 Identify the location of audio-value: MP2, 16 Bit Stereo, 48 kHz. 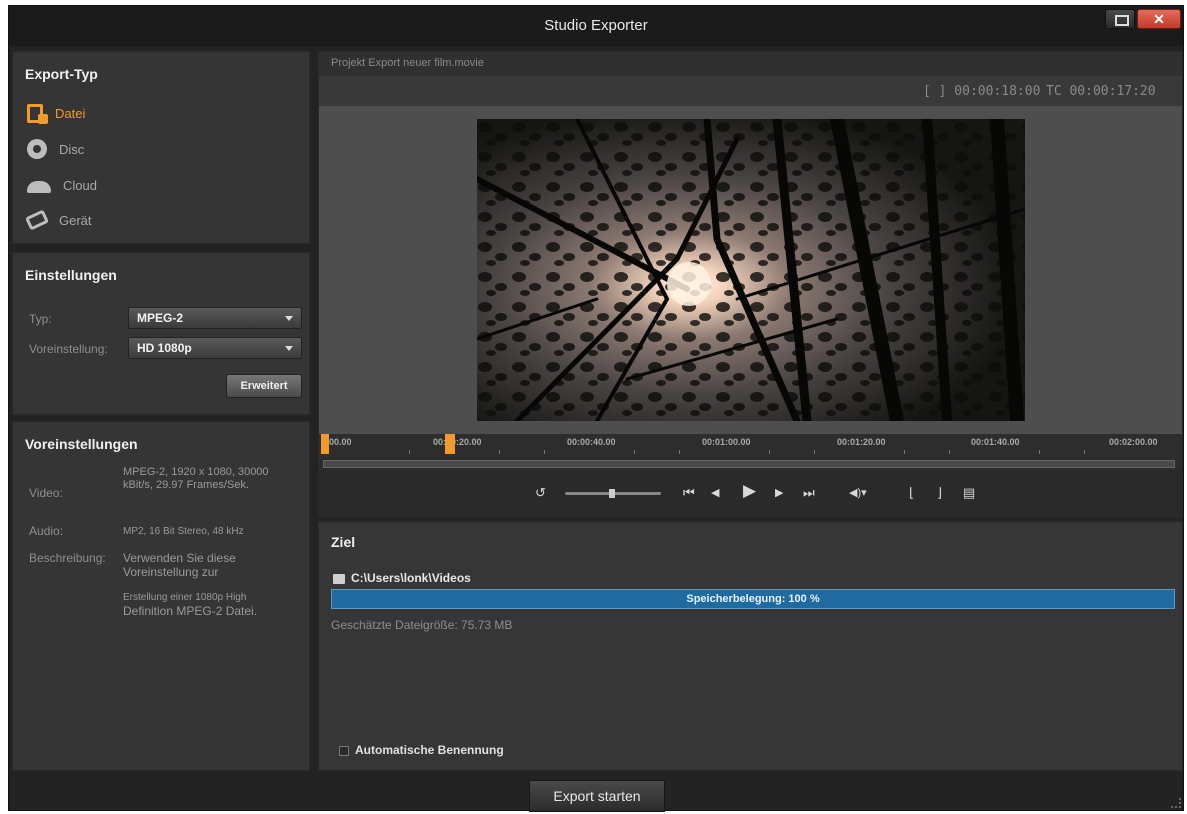
(183, 531).